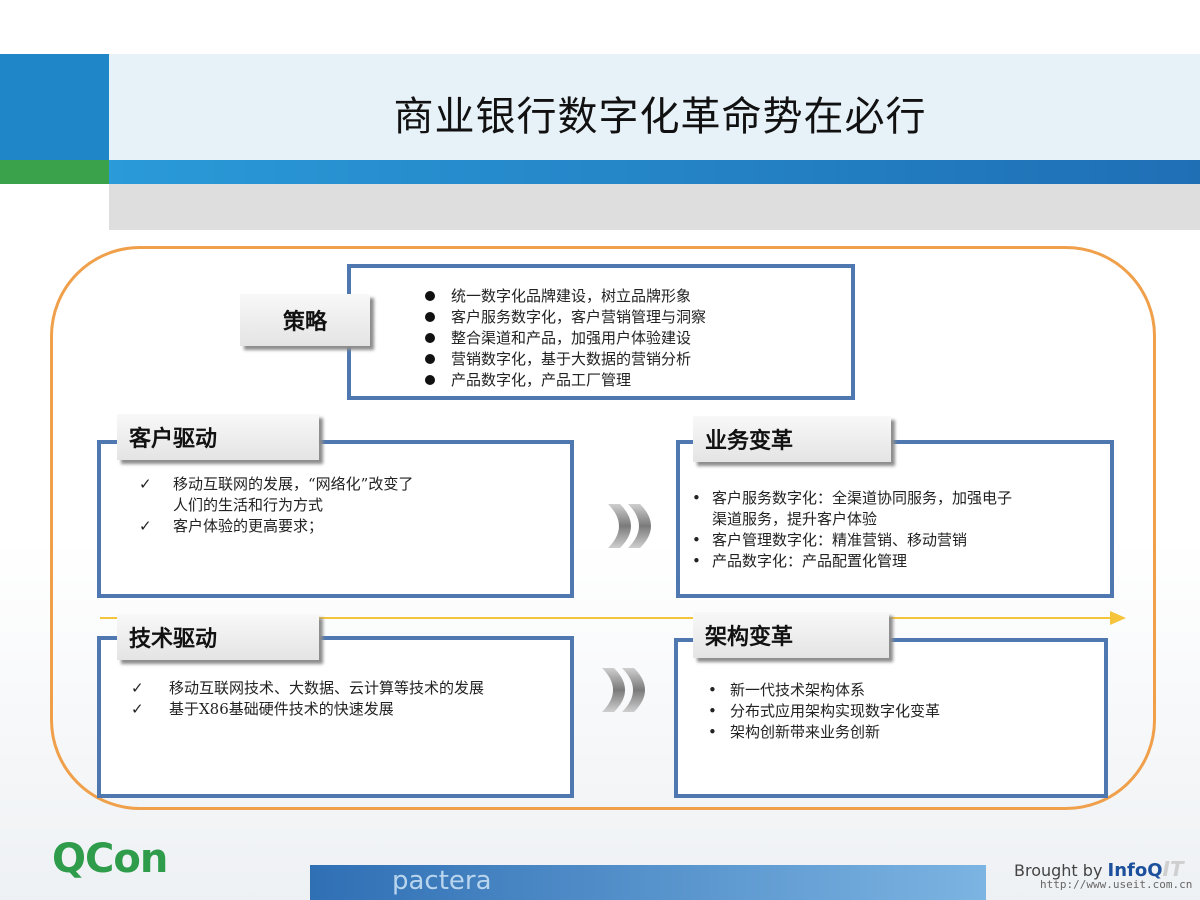 Image resolution: width=1200 pixels, height=900 pixels. Describe the element at coordinates (308, 688) in the screenshot. I see `list-item: ✓ 移动互联网技术、大数据、云计算等技术的发展` at that location.